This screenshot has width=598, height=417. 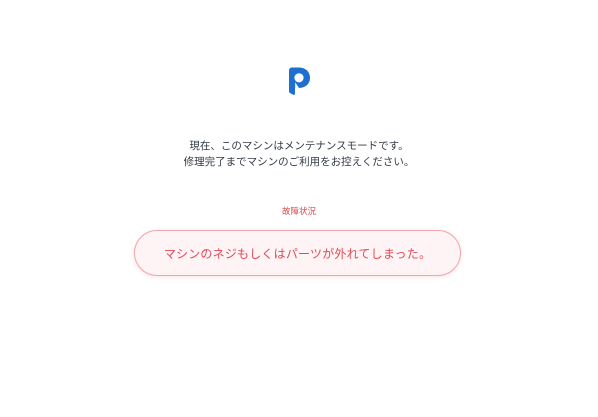 What do you see at coordinates (298, 212) in the screenshot?
I see `failure-status-label: 故障状況` at bounding box center [298, 212].